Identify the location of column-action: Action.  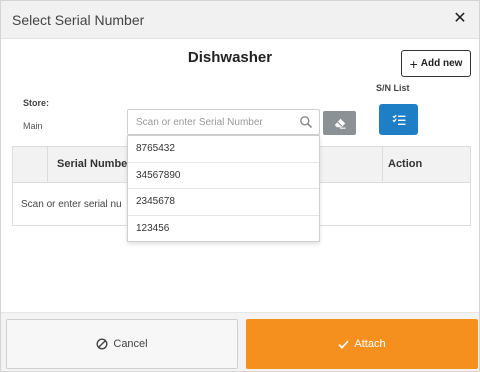
(405, 164).